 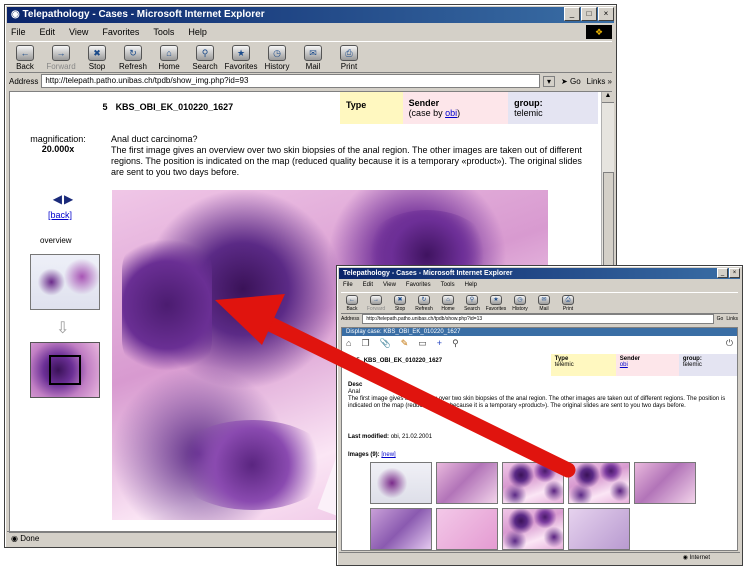 What do you see at coordinates (729, 344) in the screenshot?
I see `power-icon: ⏻` at bounding box center [729, 344].